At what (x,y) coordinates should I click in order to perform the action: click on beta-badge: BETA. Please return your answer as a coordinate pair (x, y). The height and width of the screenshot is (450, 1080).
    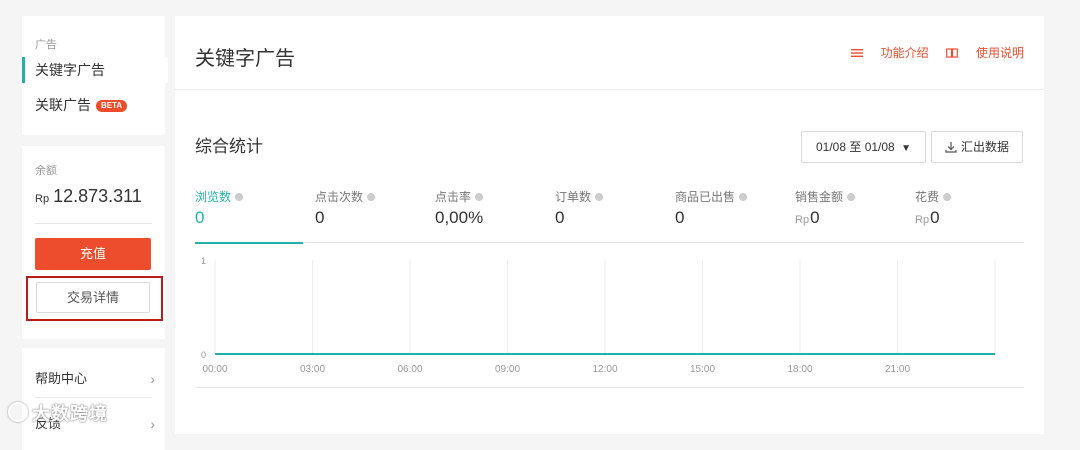
    Looking at the image, I should click on (111, 106).